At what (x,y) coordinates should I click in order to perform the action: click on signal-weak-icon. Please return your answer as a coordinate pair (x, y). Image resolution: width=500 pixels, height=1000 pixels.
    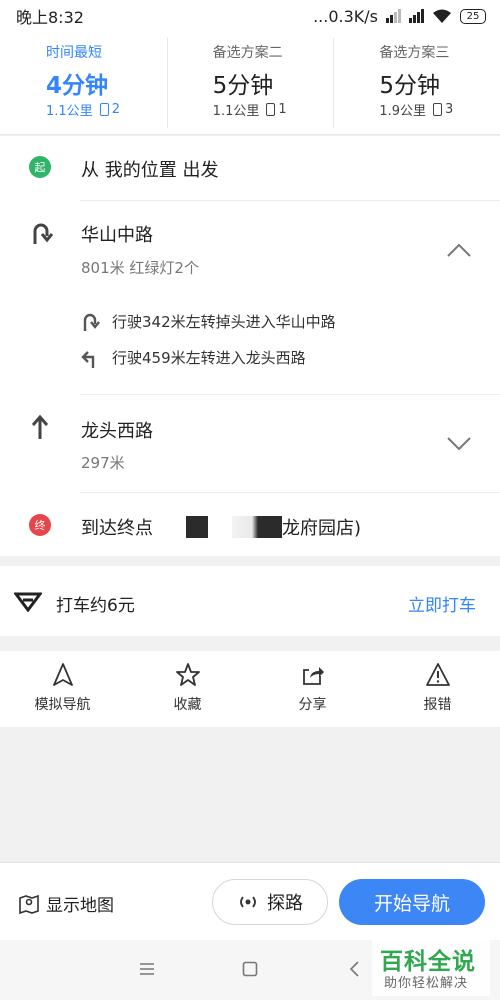
    Looking at the image, I should click on (393, 16).